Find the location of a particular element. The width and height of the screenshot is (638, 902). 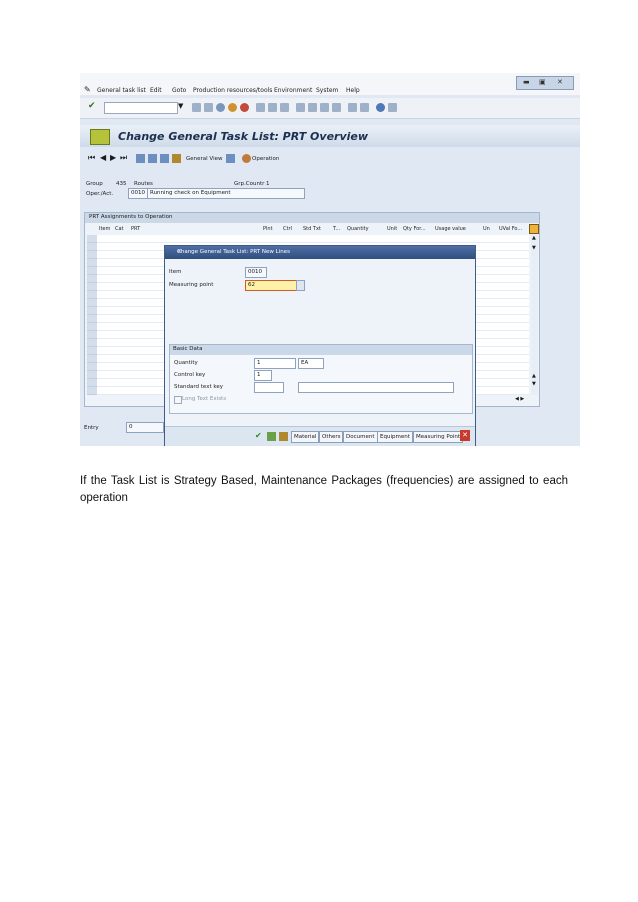

quantity-unit-field: EA is located at coordinates (311, 363).